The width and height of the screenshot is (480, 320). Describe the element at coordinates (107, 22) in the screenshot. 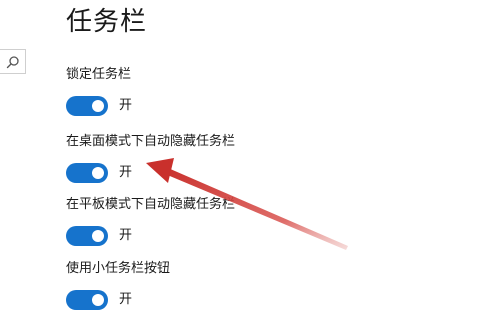

I see `page-title: 任务栏` at that location.